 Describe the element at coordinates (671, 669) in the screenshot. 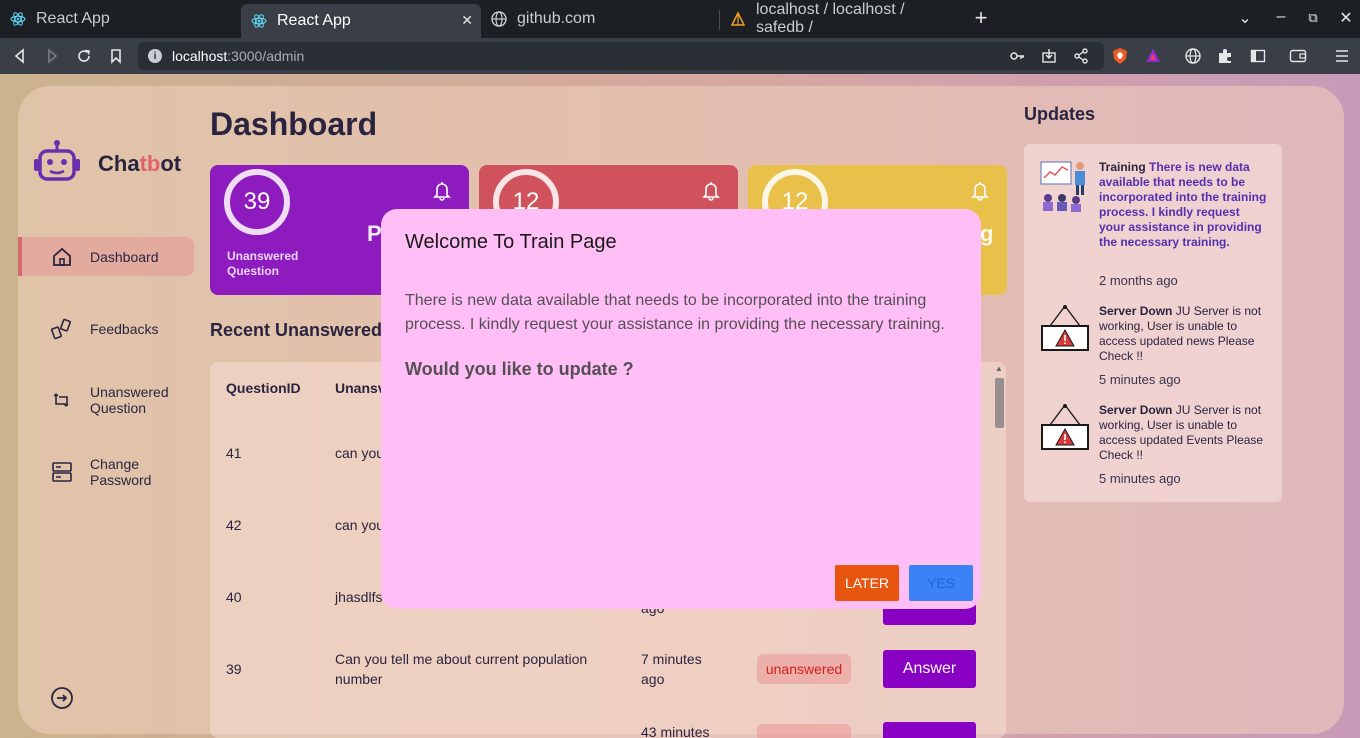

I see `question-time: 7 minutes ago` at that location.